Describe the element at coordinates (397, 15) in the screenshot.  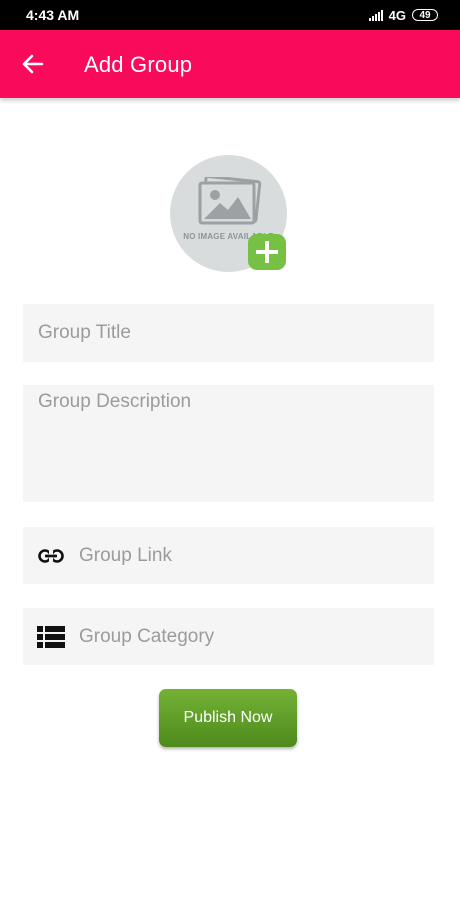
I see `network-type: 4G` at that location.